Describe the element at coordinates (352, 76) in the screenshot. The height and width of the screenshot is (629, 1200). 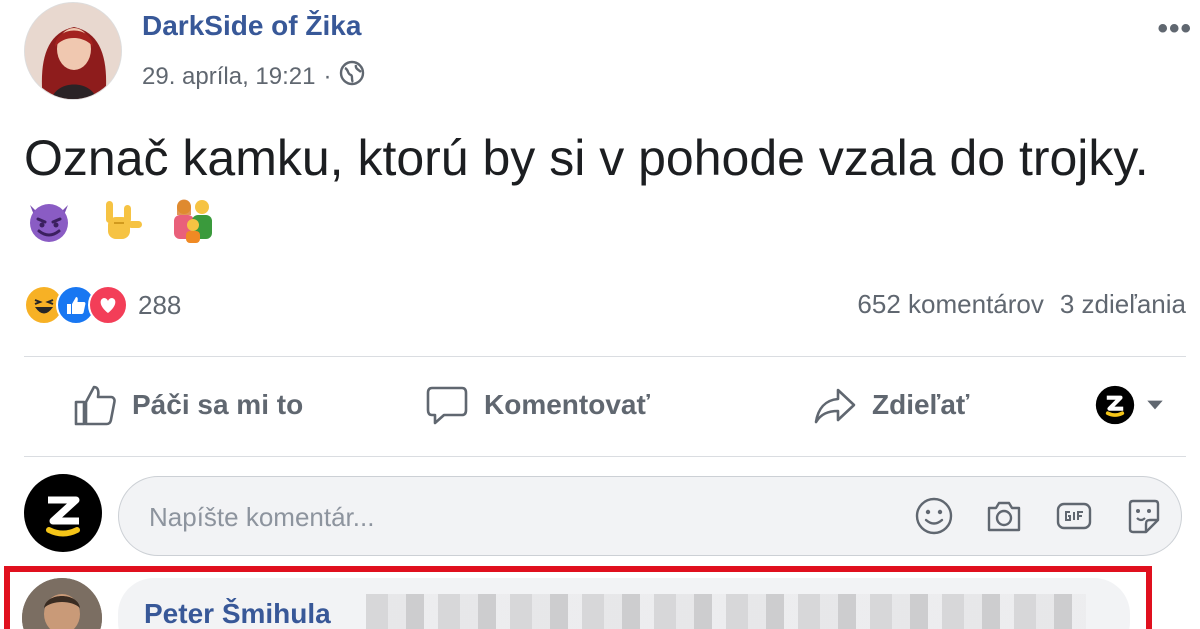
I see `globe-icon` at that location.